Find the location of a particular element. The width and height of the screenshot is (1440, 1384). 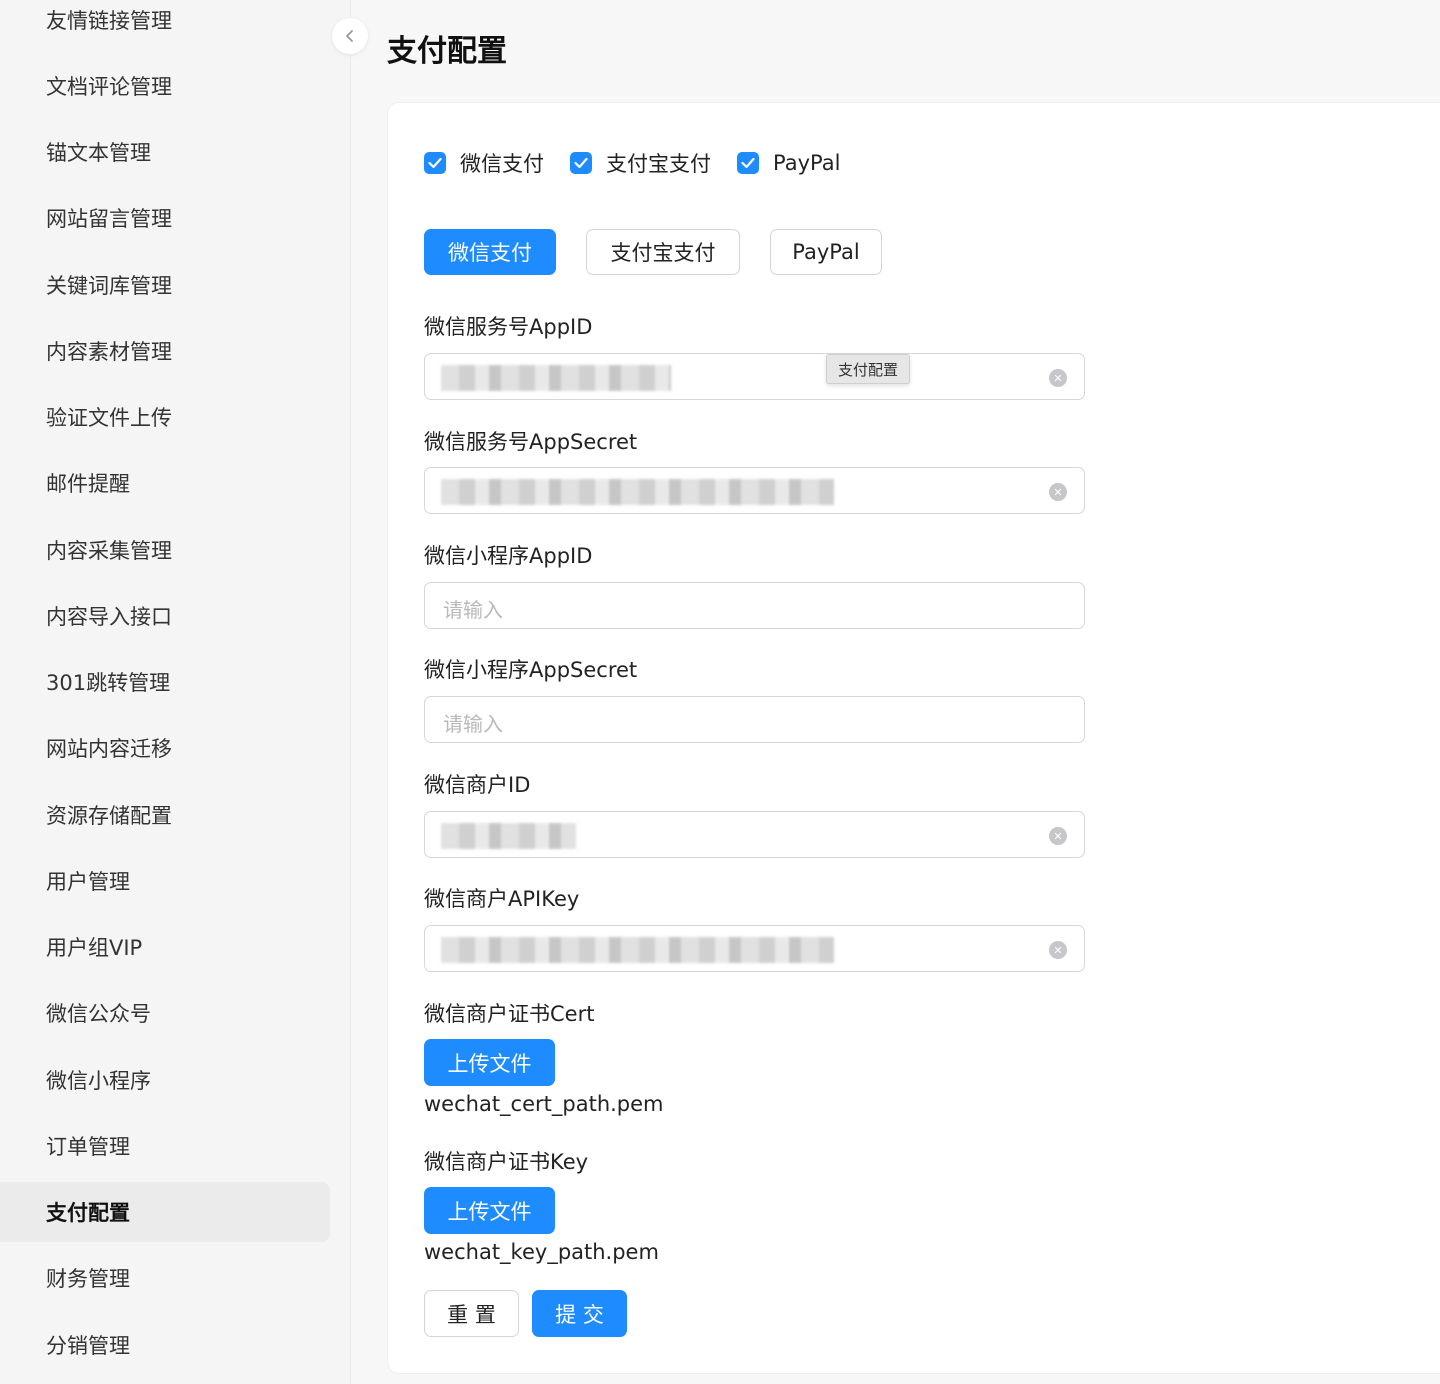

appsecret-input: ✕ is located at coordinates (754, 490).